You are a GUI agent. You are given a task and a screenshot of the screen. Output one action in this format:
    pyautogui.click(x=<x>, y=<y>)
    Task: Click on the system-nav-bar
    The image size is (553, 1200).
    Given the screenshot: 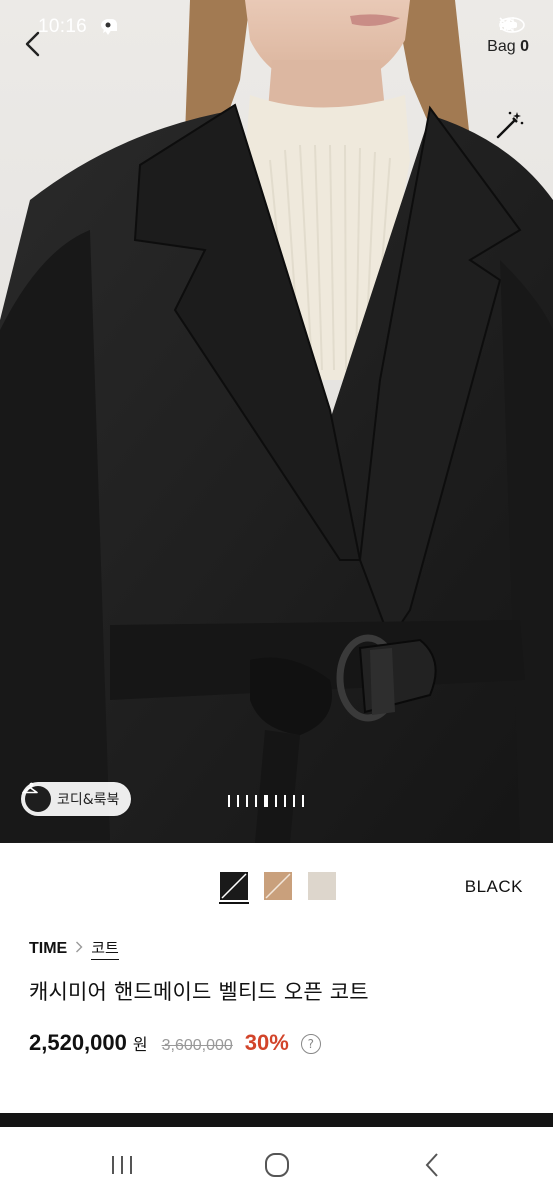 What is the action you would take?
    pyautogui.click(x=276, y=1163)
    